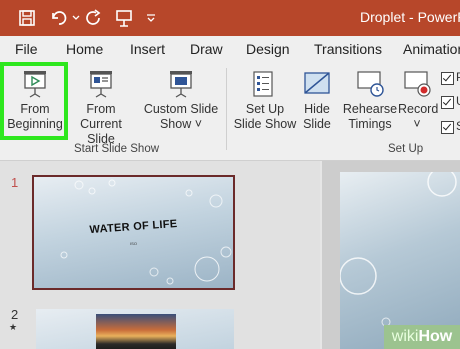  What do you see at coordinates (406, 149) in the screenshot?
I see `group-label-set-up: Set Up` at bounding box center [406, 149].